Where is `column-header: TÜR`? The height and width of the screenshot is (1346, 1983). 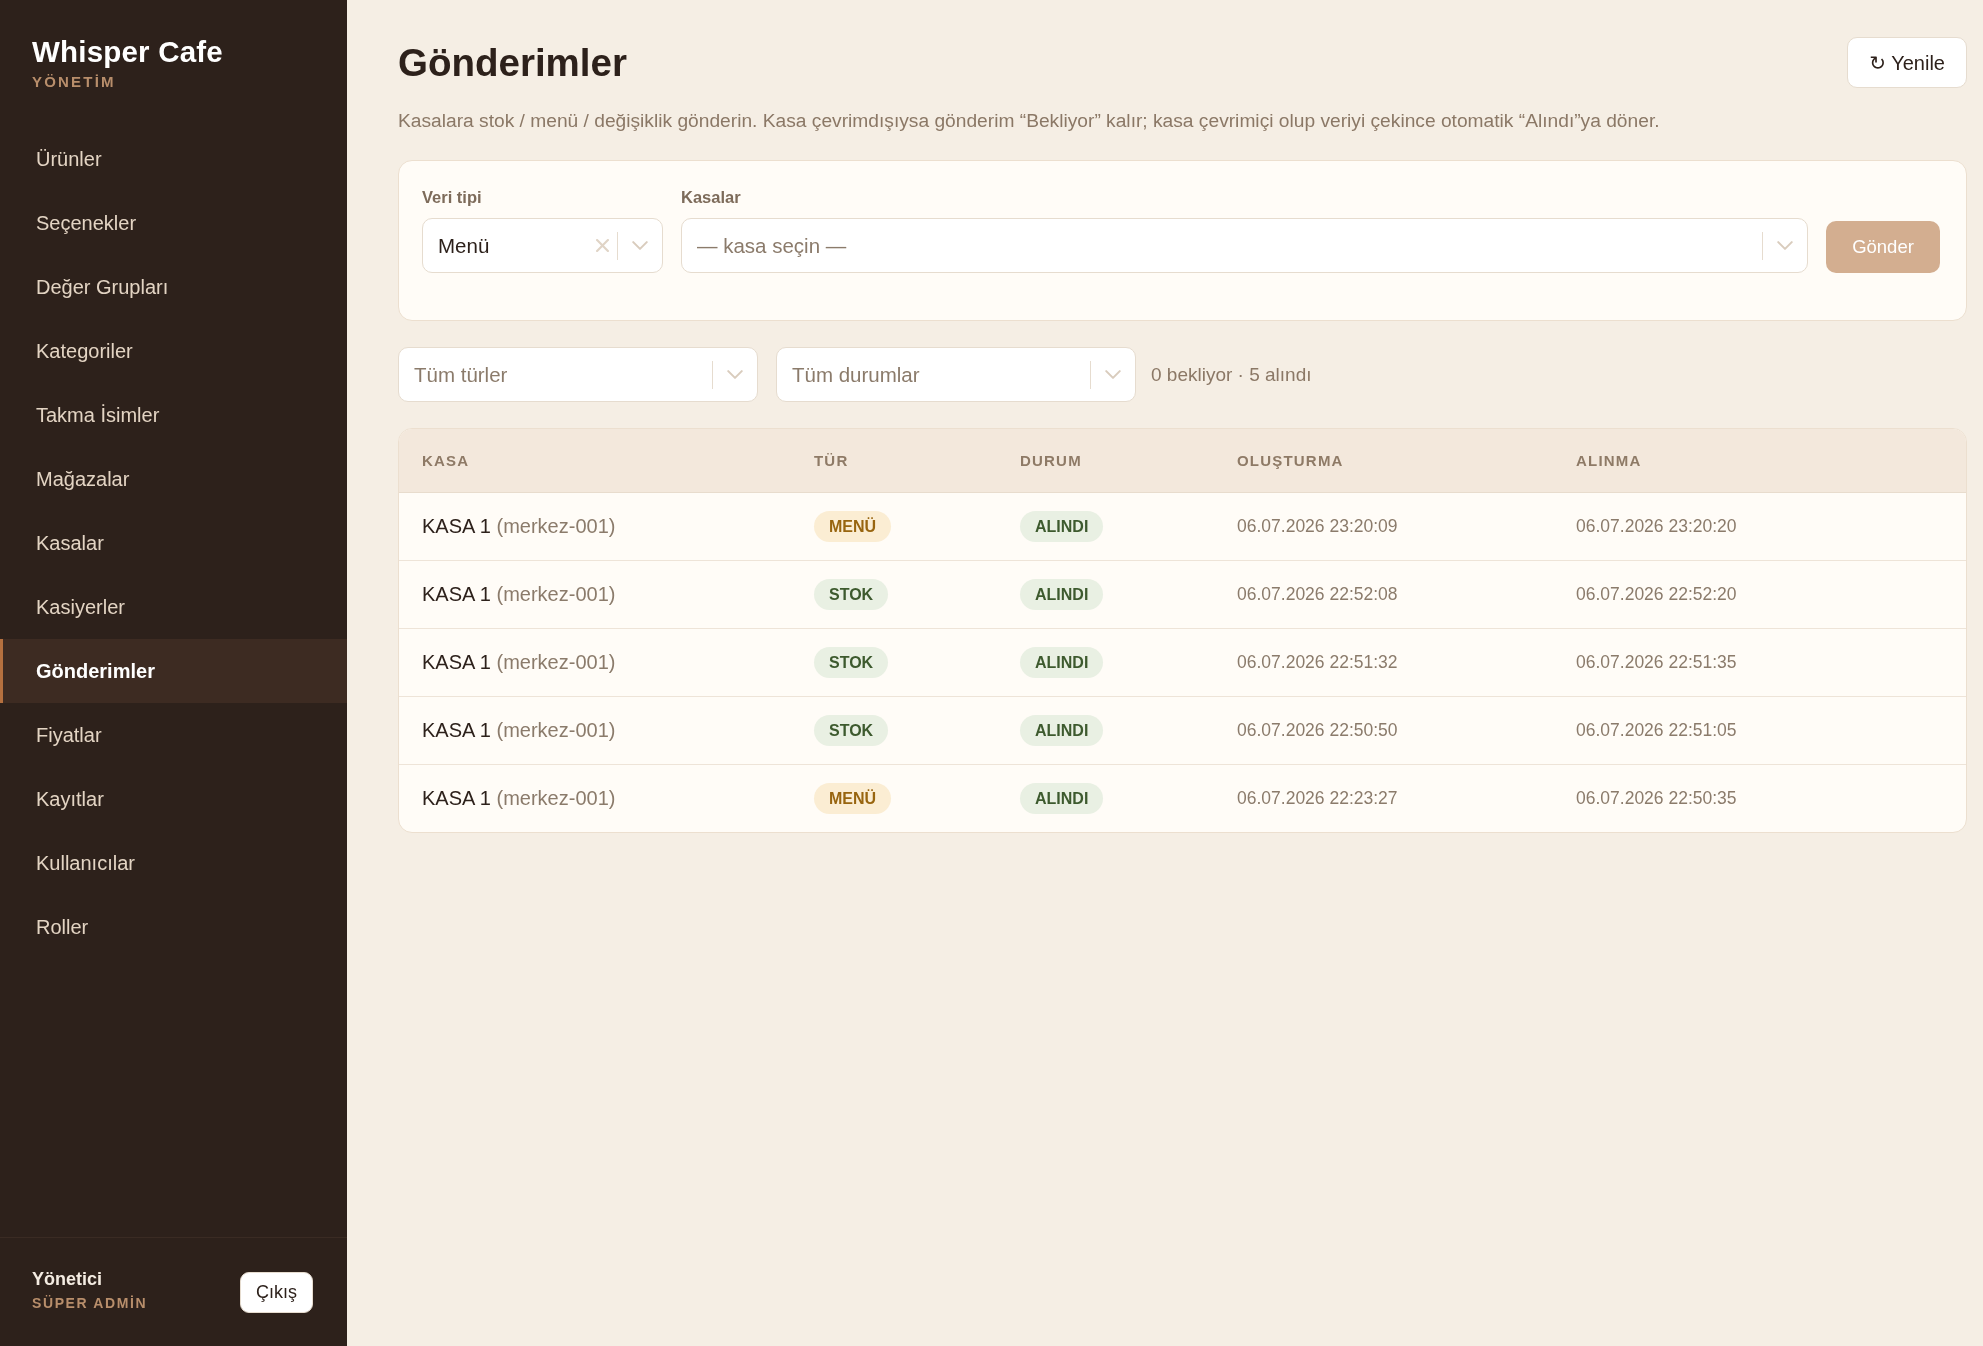 column-header: TÜR is located at coordinates (831, 460).